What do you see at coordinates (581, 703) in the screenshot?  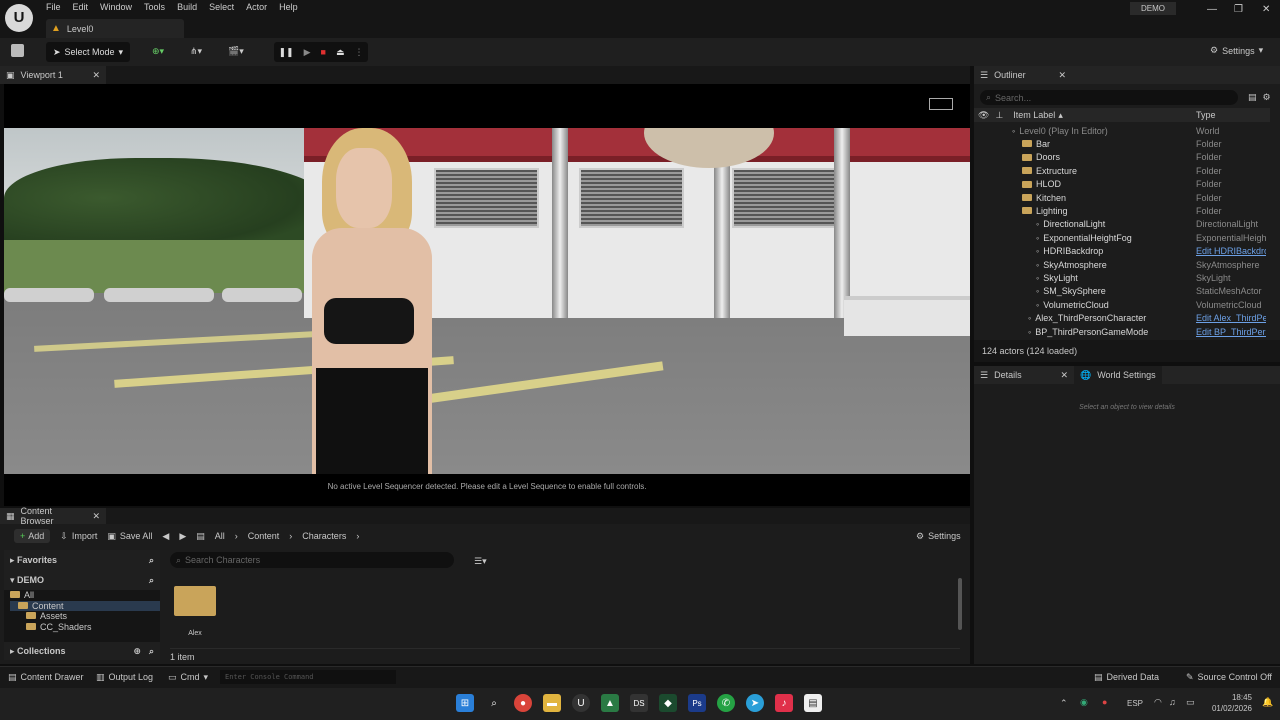 I see `unreal-engine-icon: U` at bounding box center [581, 703].